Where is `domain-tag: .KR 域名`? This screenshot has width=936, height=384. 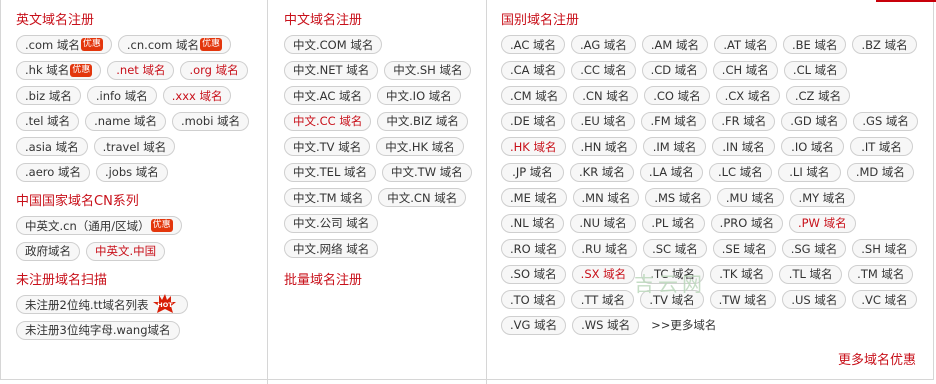 domain-tag: .KR 域名 is located at coordinates (602, 172).